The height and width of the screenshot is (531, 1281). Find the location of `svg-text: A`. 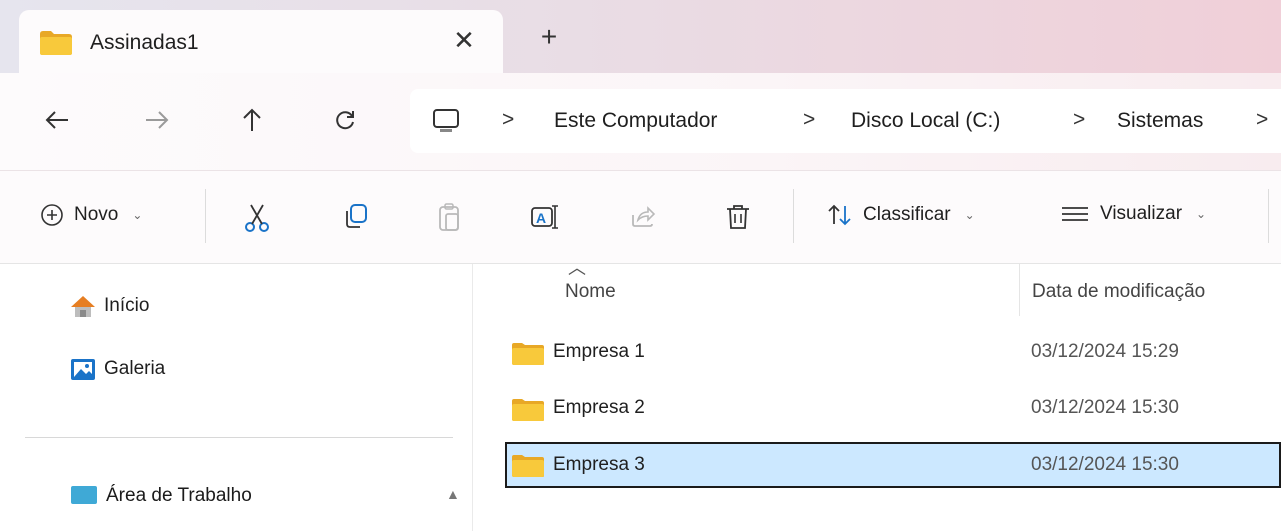

svg-text: A is located at coordinates (541, 218).